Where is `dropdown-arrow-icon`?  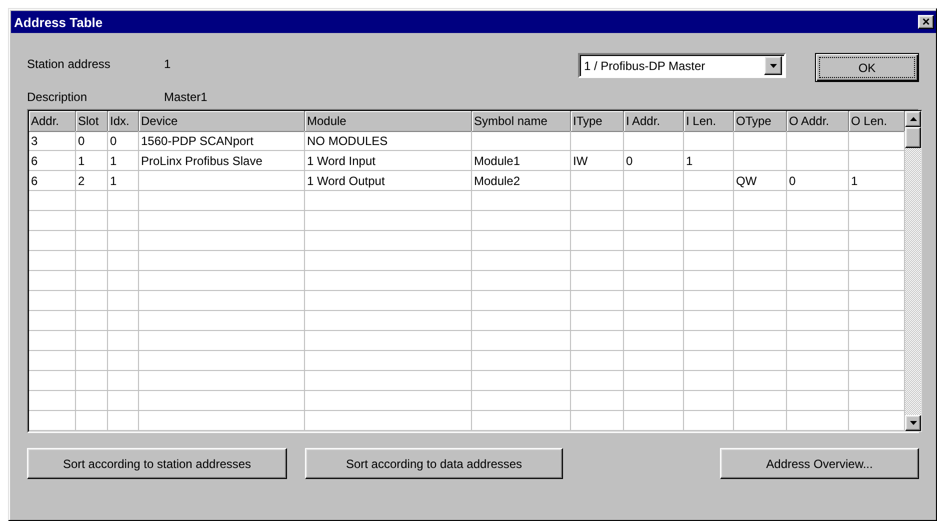 dropdown-arrow-icon is located at coordinates (773, 66).